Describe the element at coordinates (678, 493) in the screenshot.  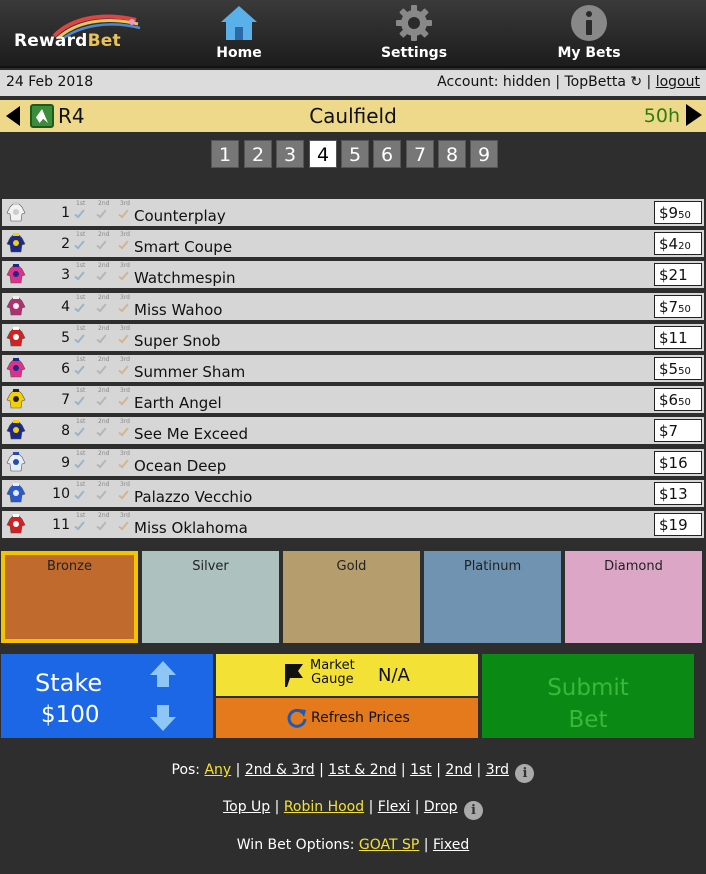
I see `runner-price-button: $13` at that location.